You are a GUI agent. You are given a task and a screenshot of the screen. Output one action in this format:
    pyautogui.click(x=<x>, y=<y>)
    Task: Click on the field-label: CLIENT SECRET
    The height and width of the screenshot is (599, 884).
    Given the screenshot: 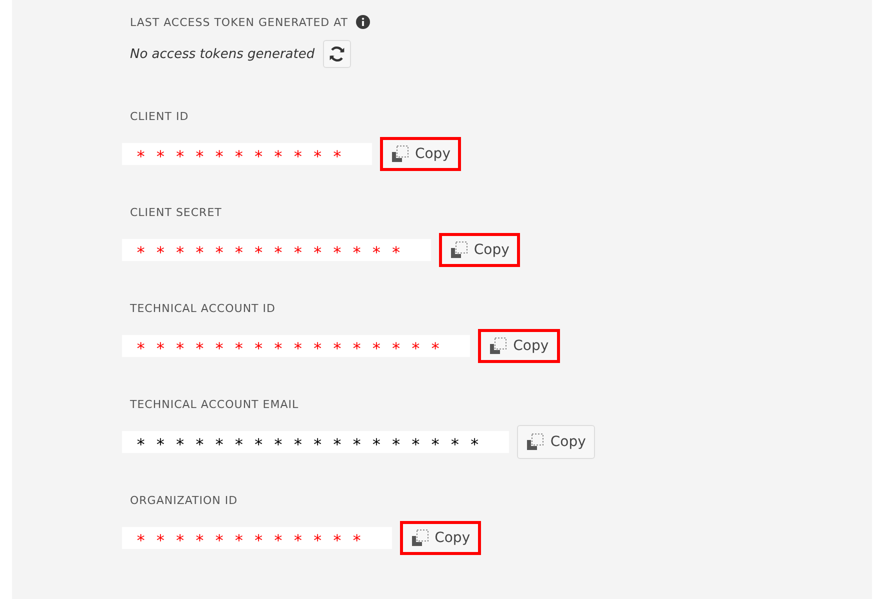 What is the action you would take?
    pyautogui.click(x=176, y=212)
    